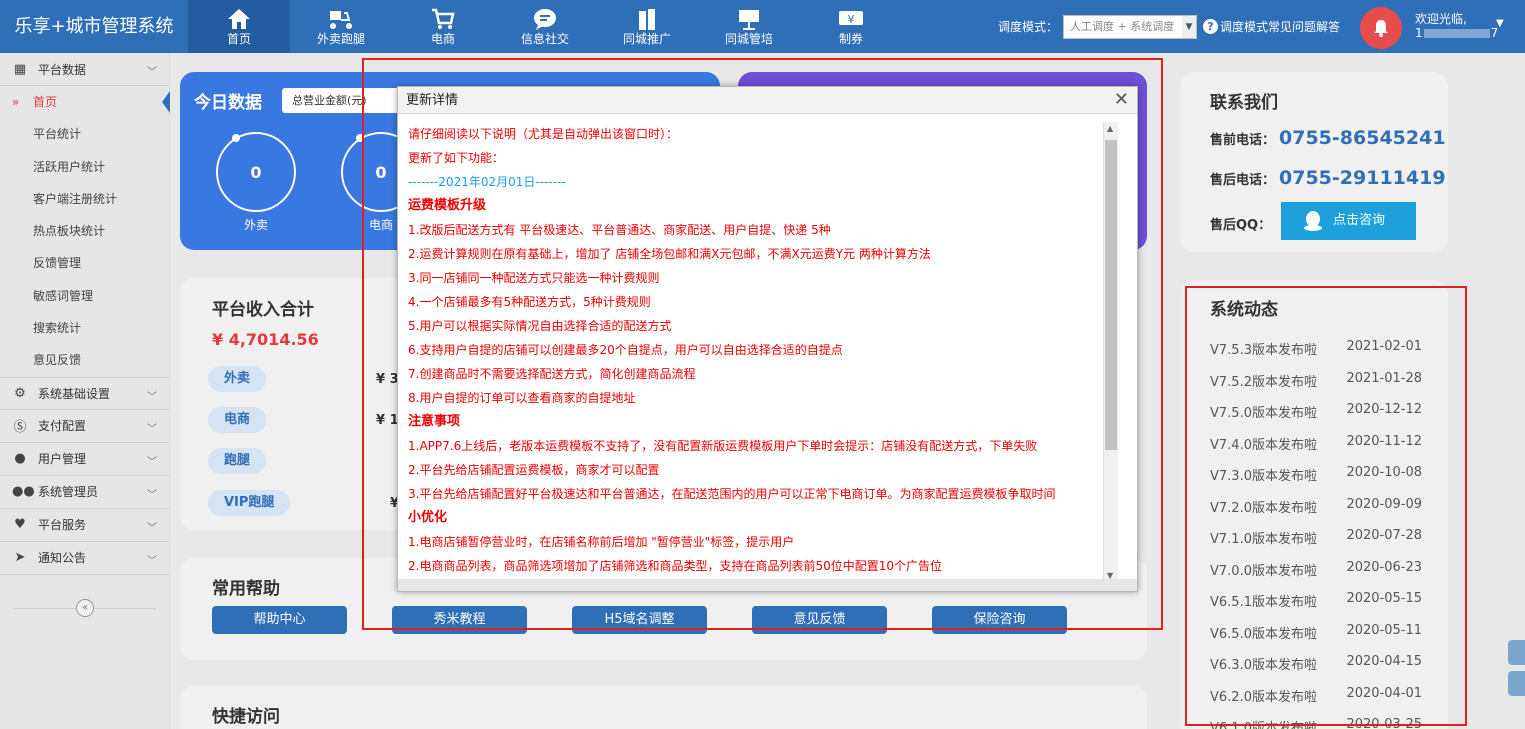 The image size is (1525, 729). I want to click on item-title: V7.4.0版本发布啦, so click(1263, 445).